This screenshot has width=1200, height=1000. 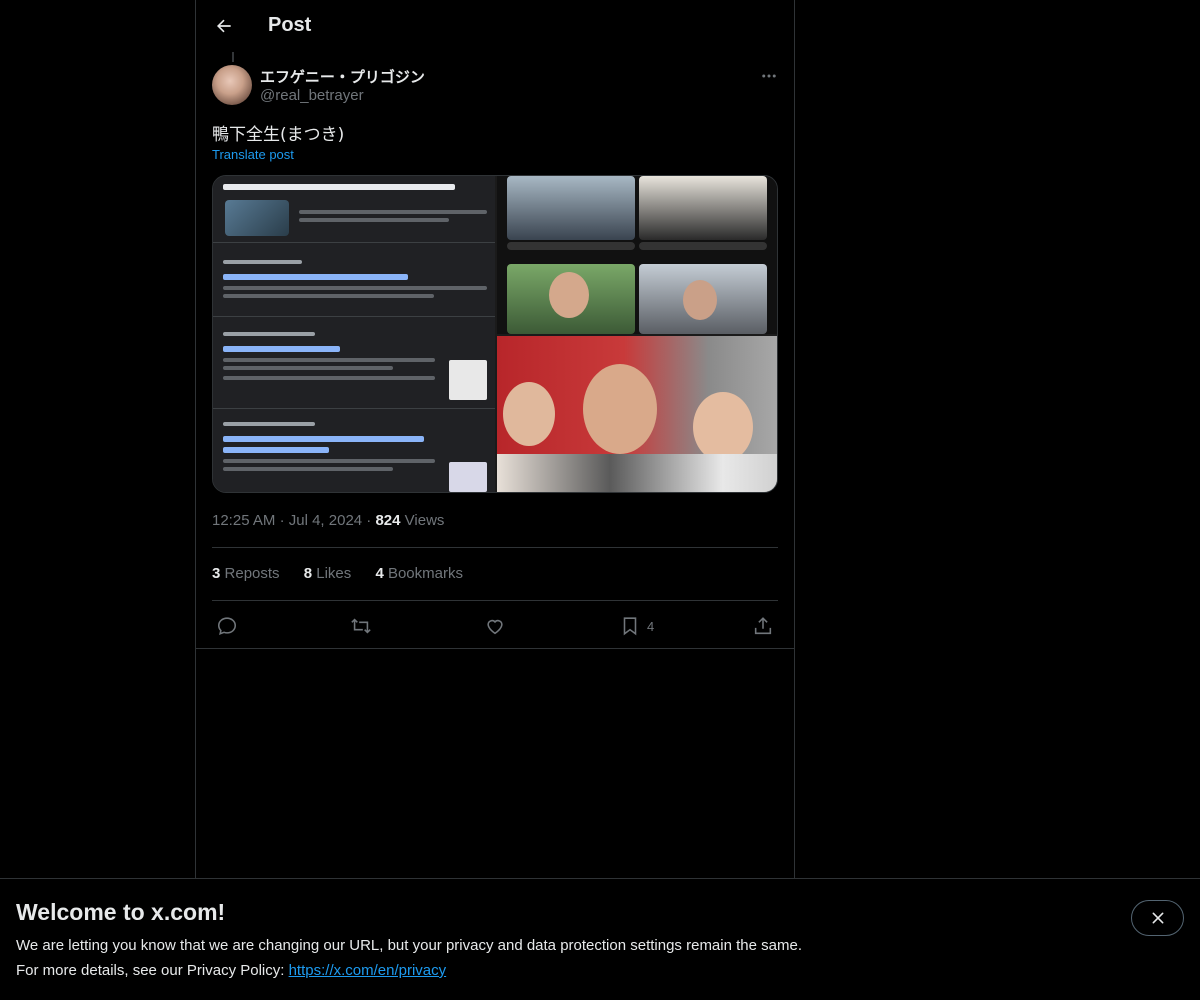 I want to click on share-button, so click(x=763, y=626).